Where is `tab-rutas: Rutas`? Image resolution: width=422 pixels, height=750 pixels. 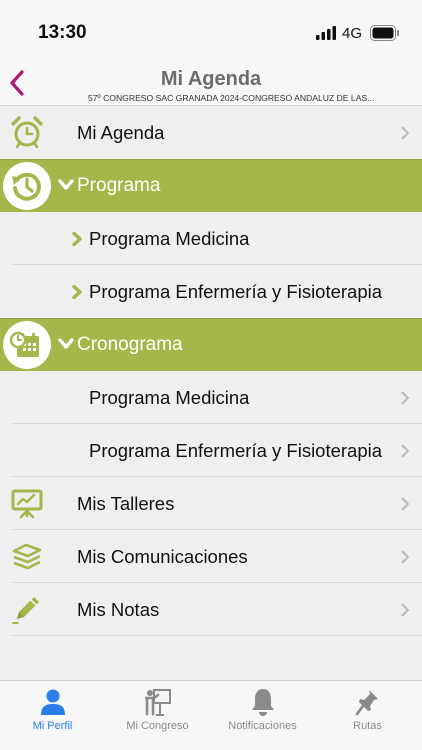
tab-rutas: Rutas is located at coordinates (367, 715).